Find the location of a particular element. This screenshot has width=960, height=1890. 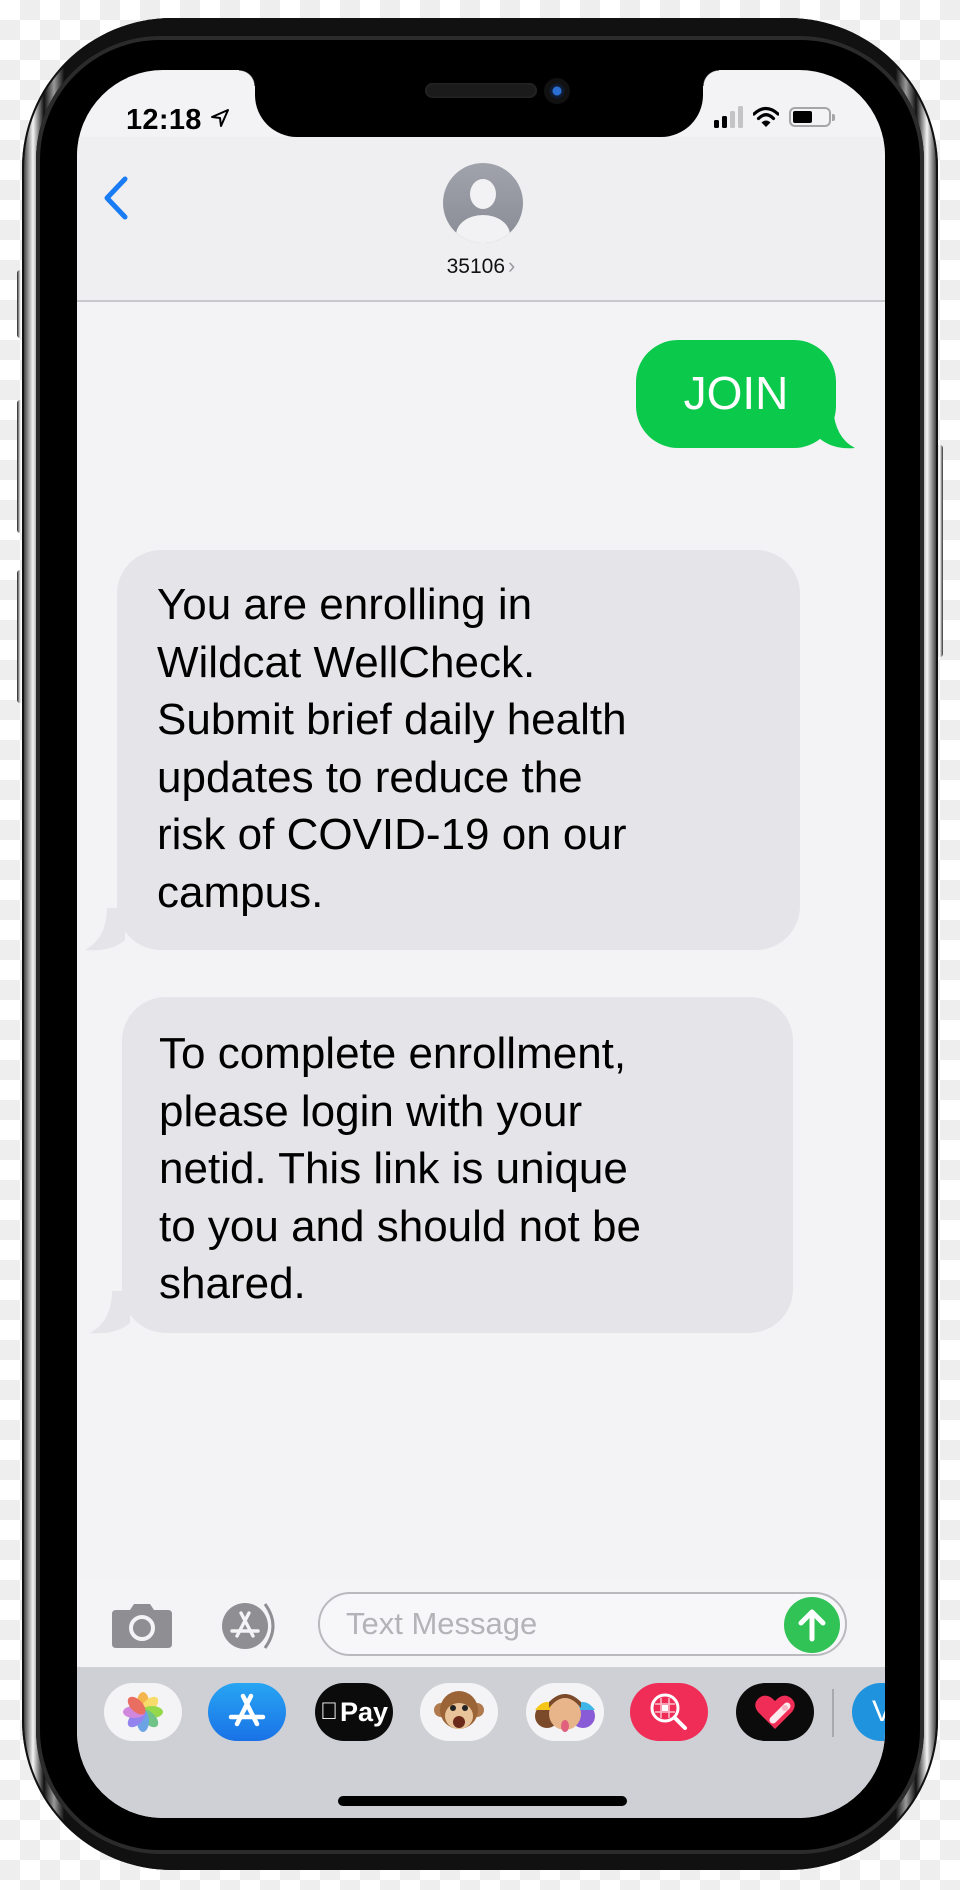

app-images-search is located at coordinates (669, 1712).